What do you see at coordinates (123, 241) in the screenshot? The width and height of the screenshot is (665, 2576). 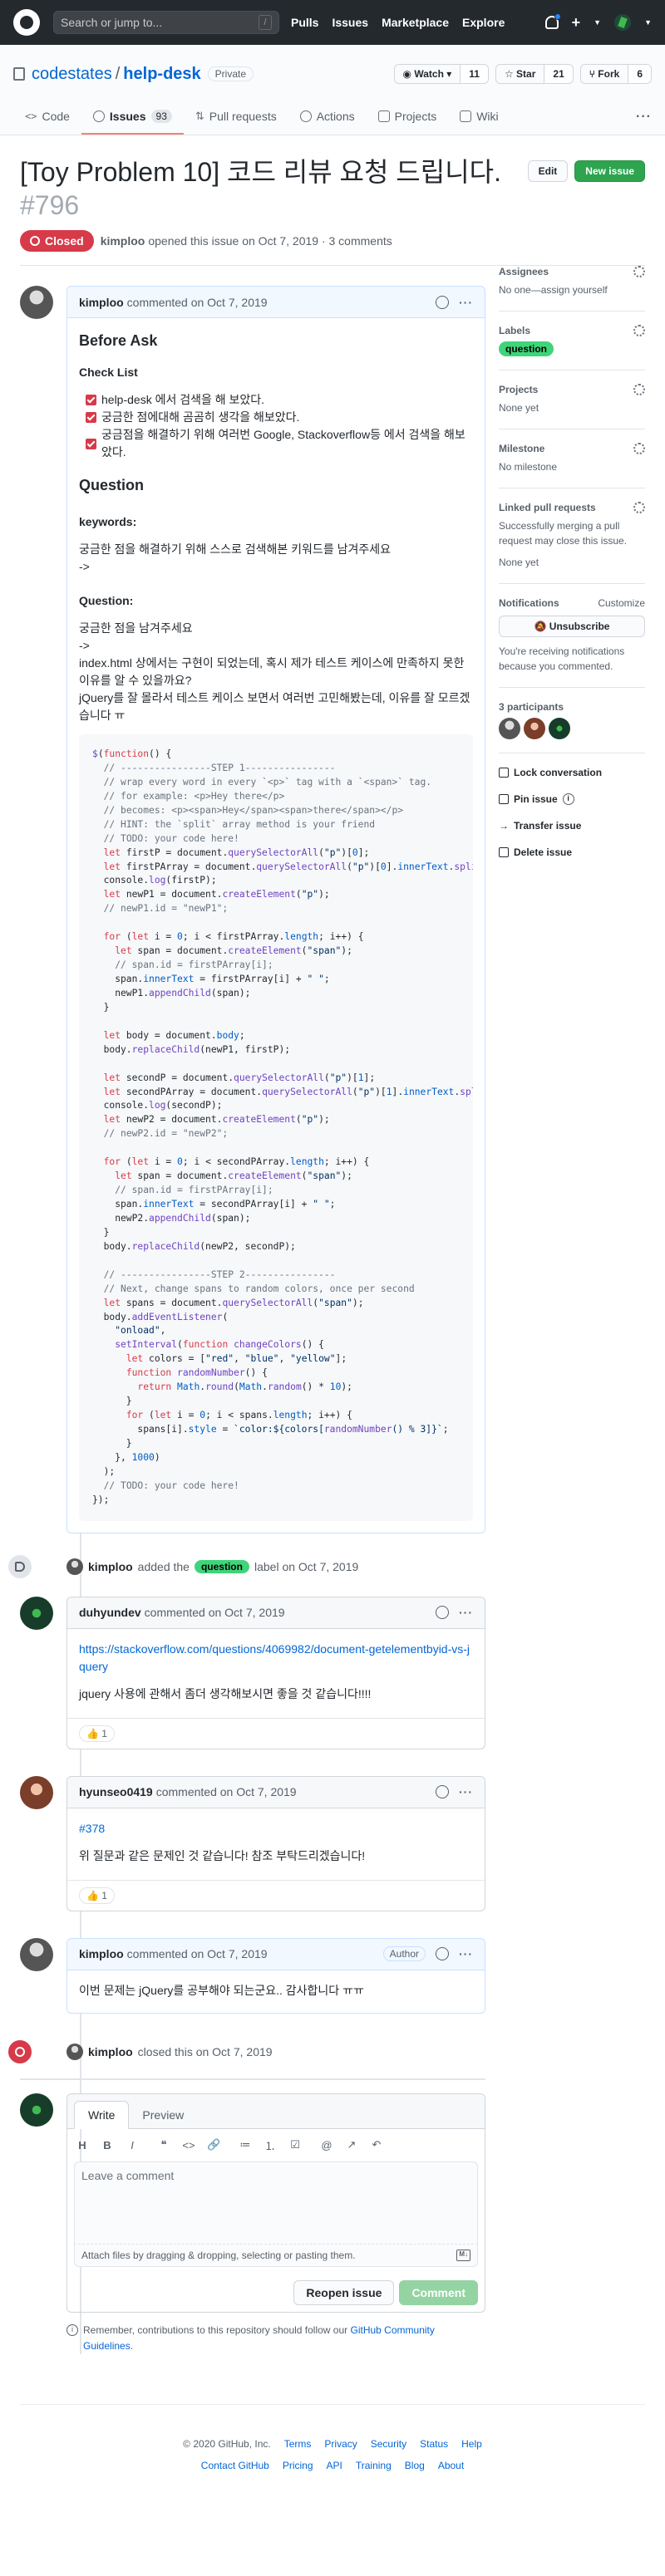 I see `issue-author-link: kimploo` at bounding box center [123, 241].